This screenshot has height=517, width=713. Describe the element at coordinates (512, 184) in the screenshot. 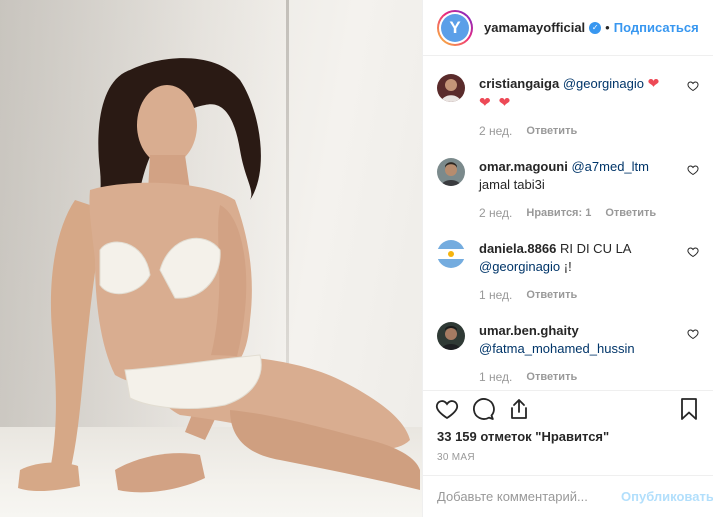

I see `comment-text: jamal tabi3i` at that location.